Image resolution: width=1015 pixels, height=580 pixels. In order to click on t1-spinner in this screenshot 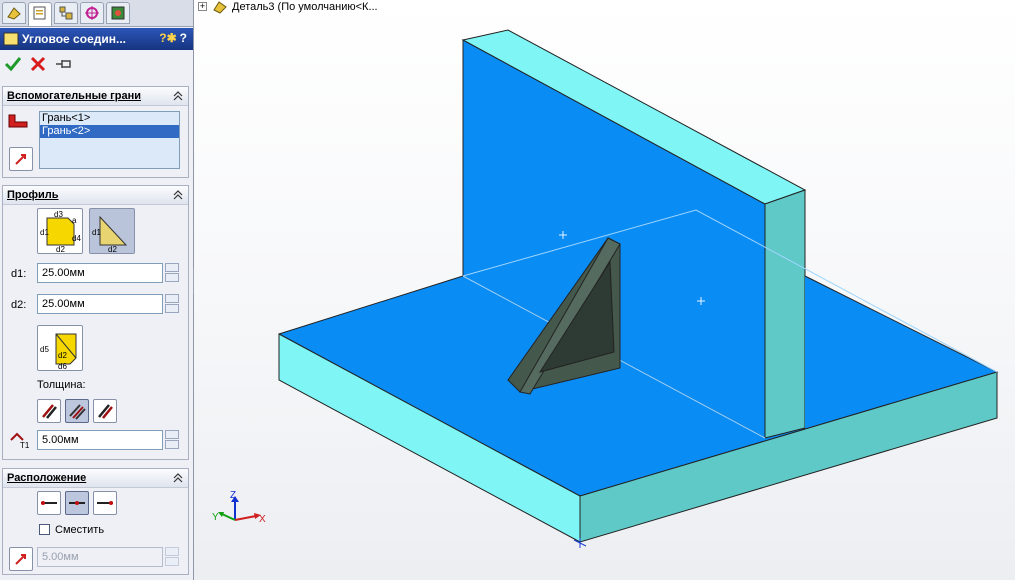, I will do `click(172, 440)`.